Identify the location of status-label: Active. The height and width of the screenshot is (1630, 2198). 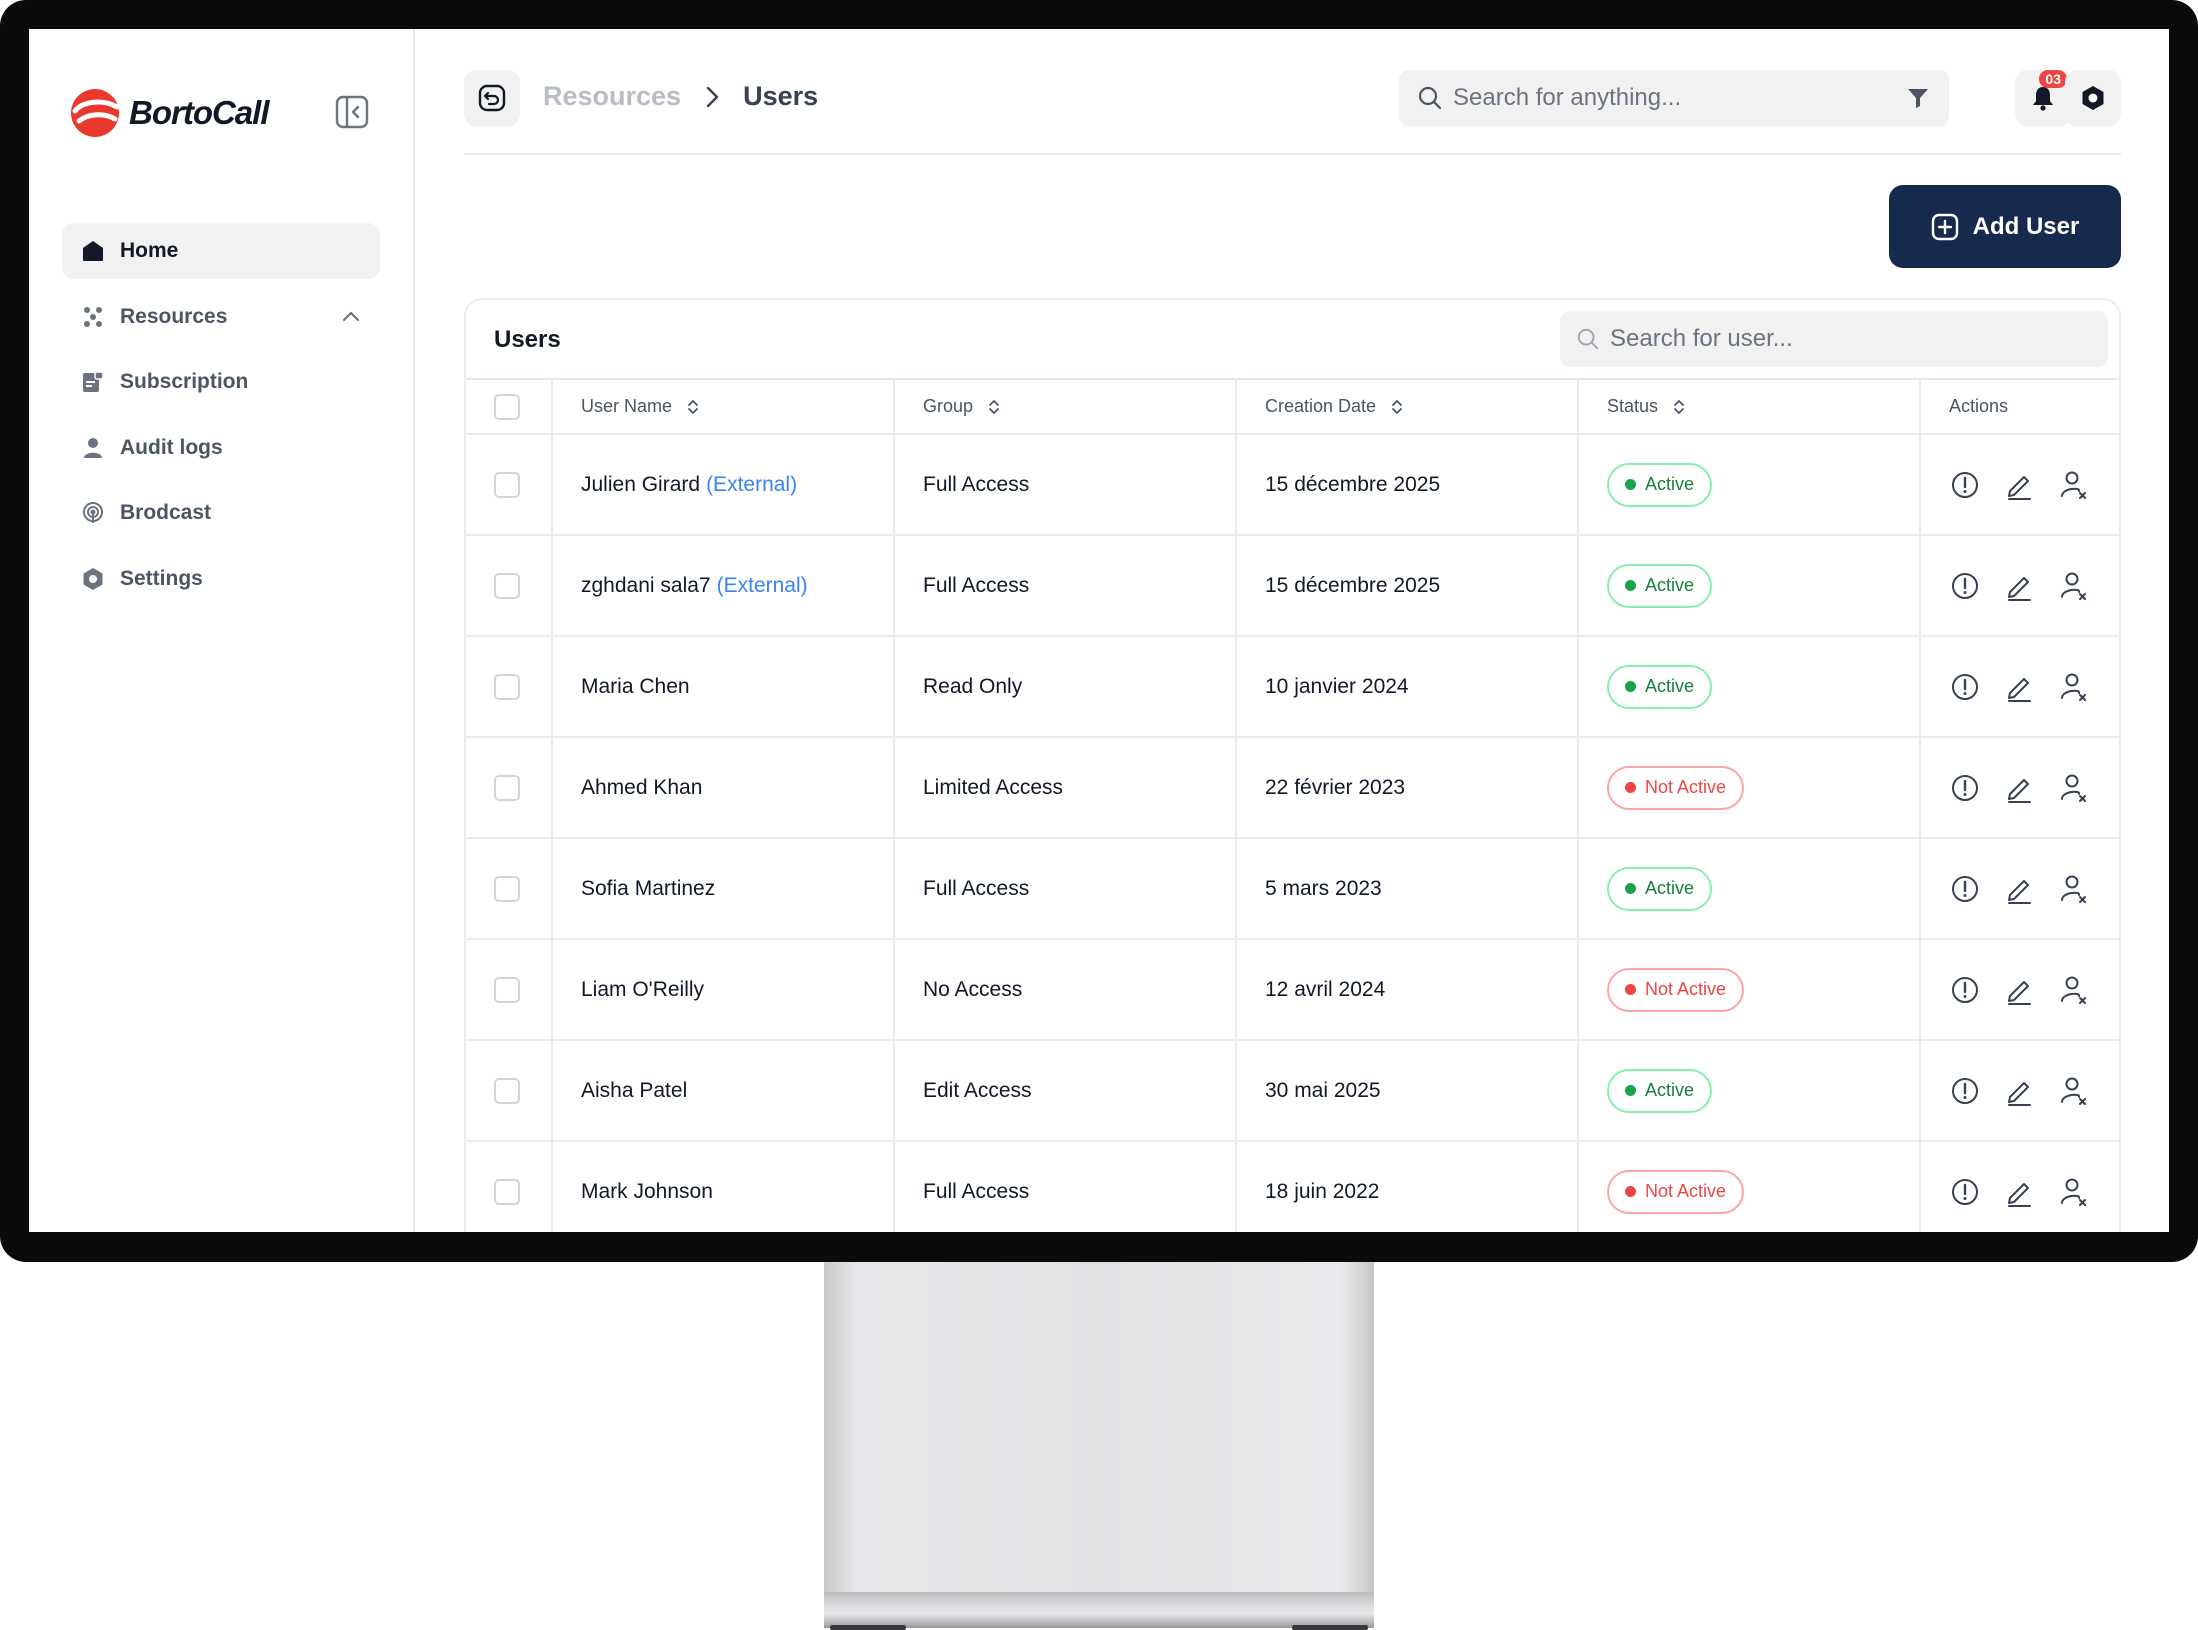
(1670, 686).